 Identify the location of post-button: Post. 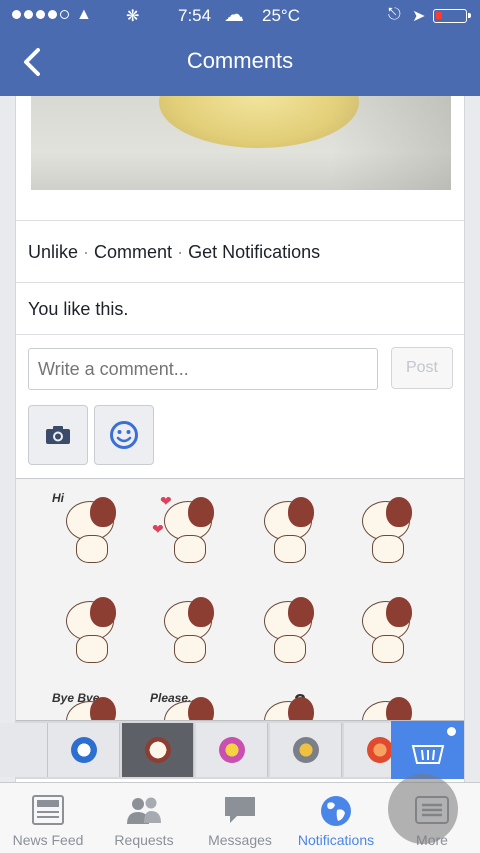
(422, 368).